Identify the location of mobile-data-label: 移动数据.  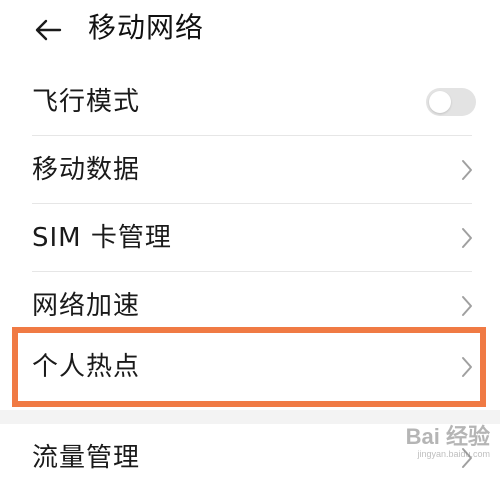
(86, 170).